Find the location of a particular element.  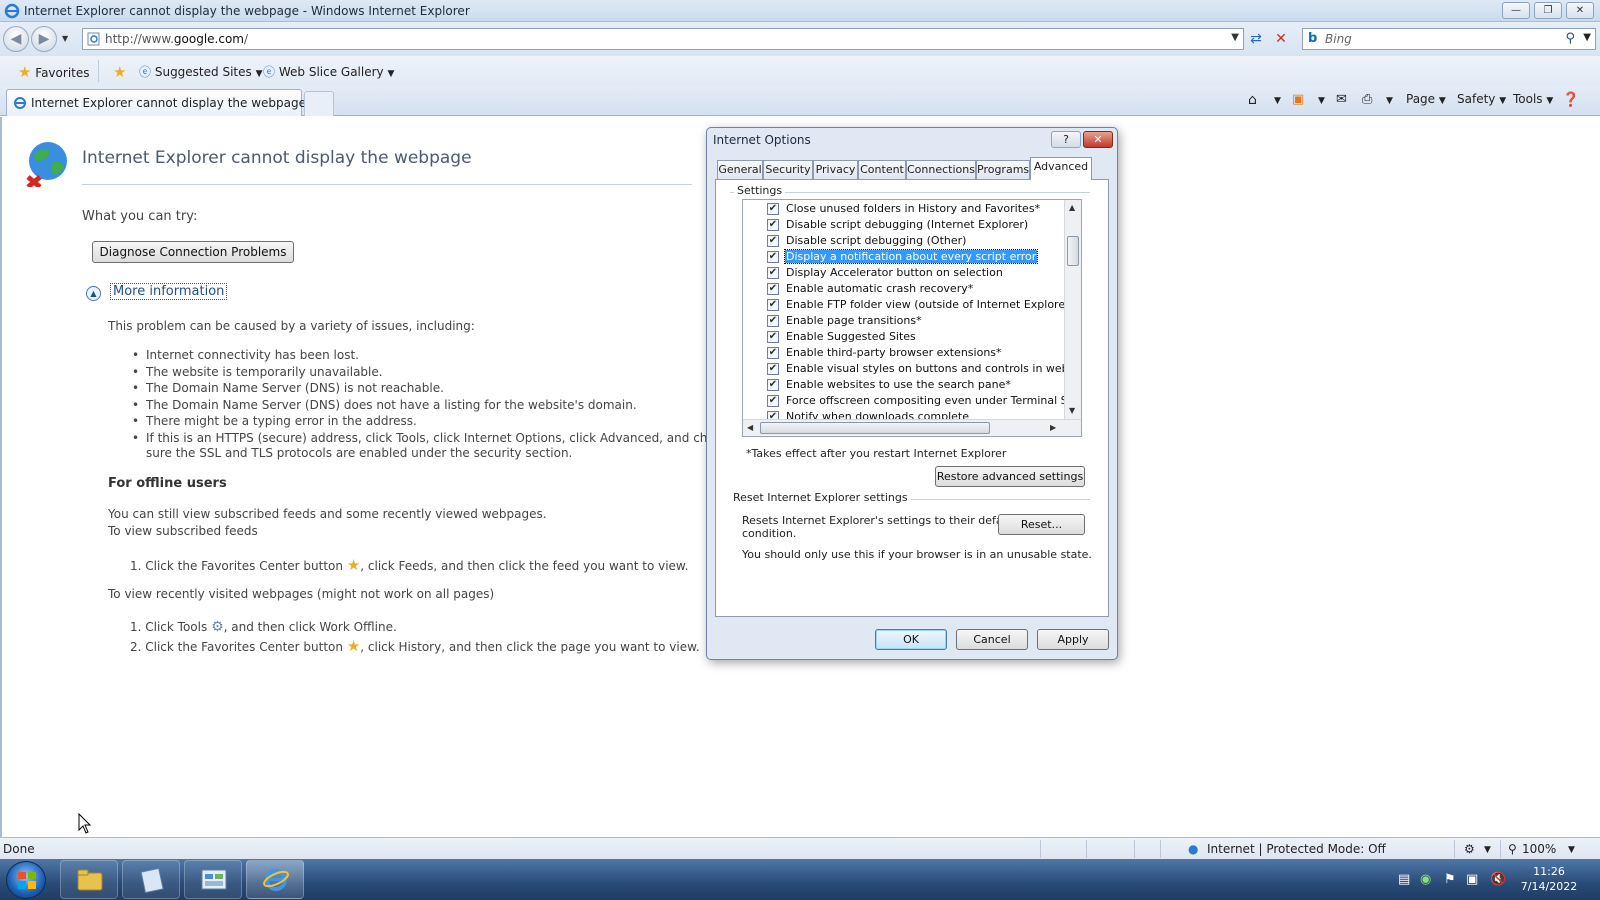

clock-time: 11:26 is located at coordinates (1549, 871).